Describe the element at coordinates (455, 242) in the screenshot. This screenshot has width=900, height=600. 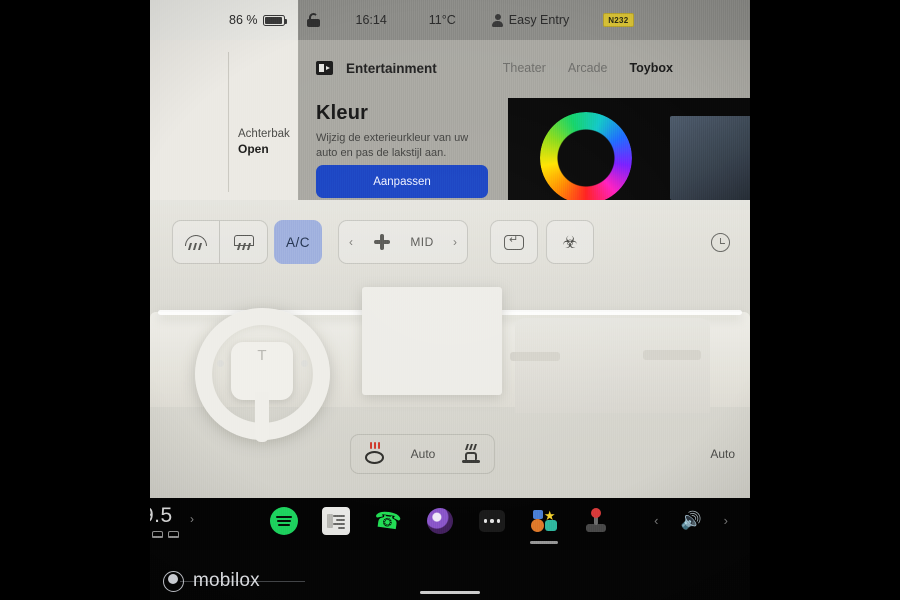
I see `fan-next-button: ›` at that location.